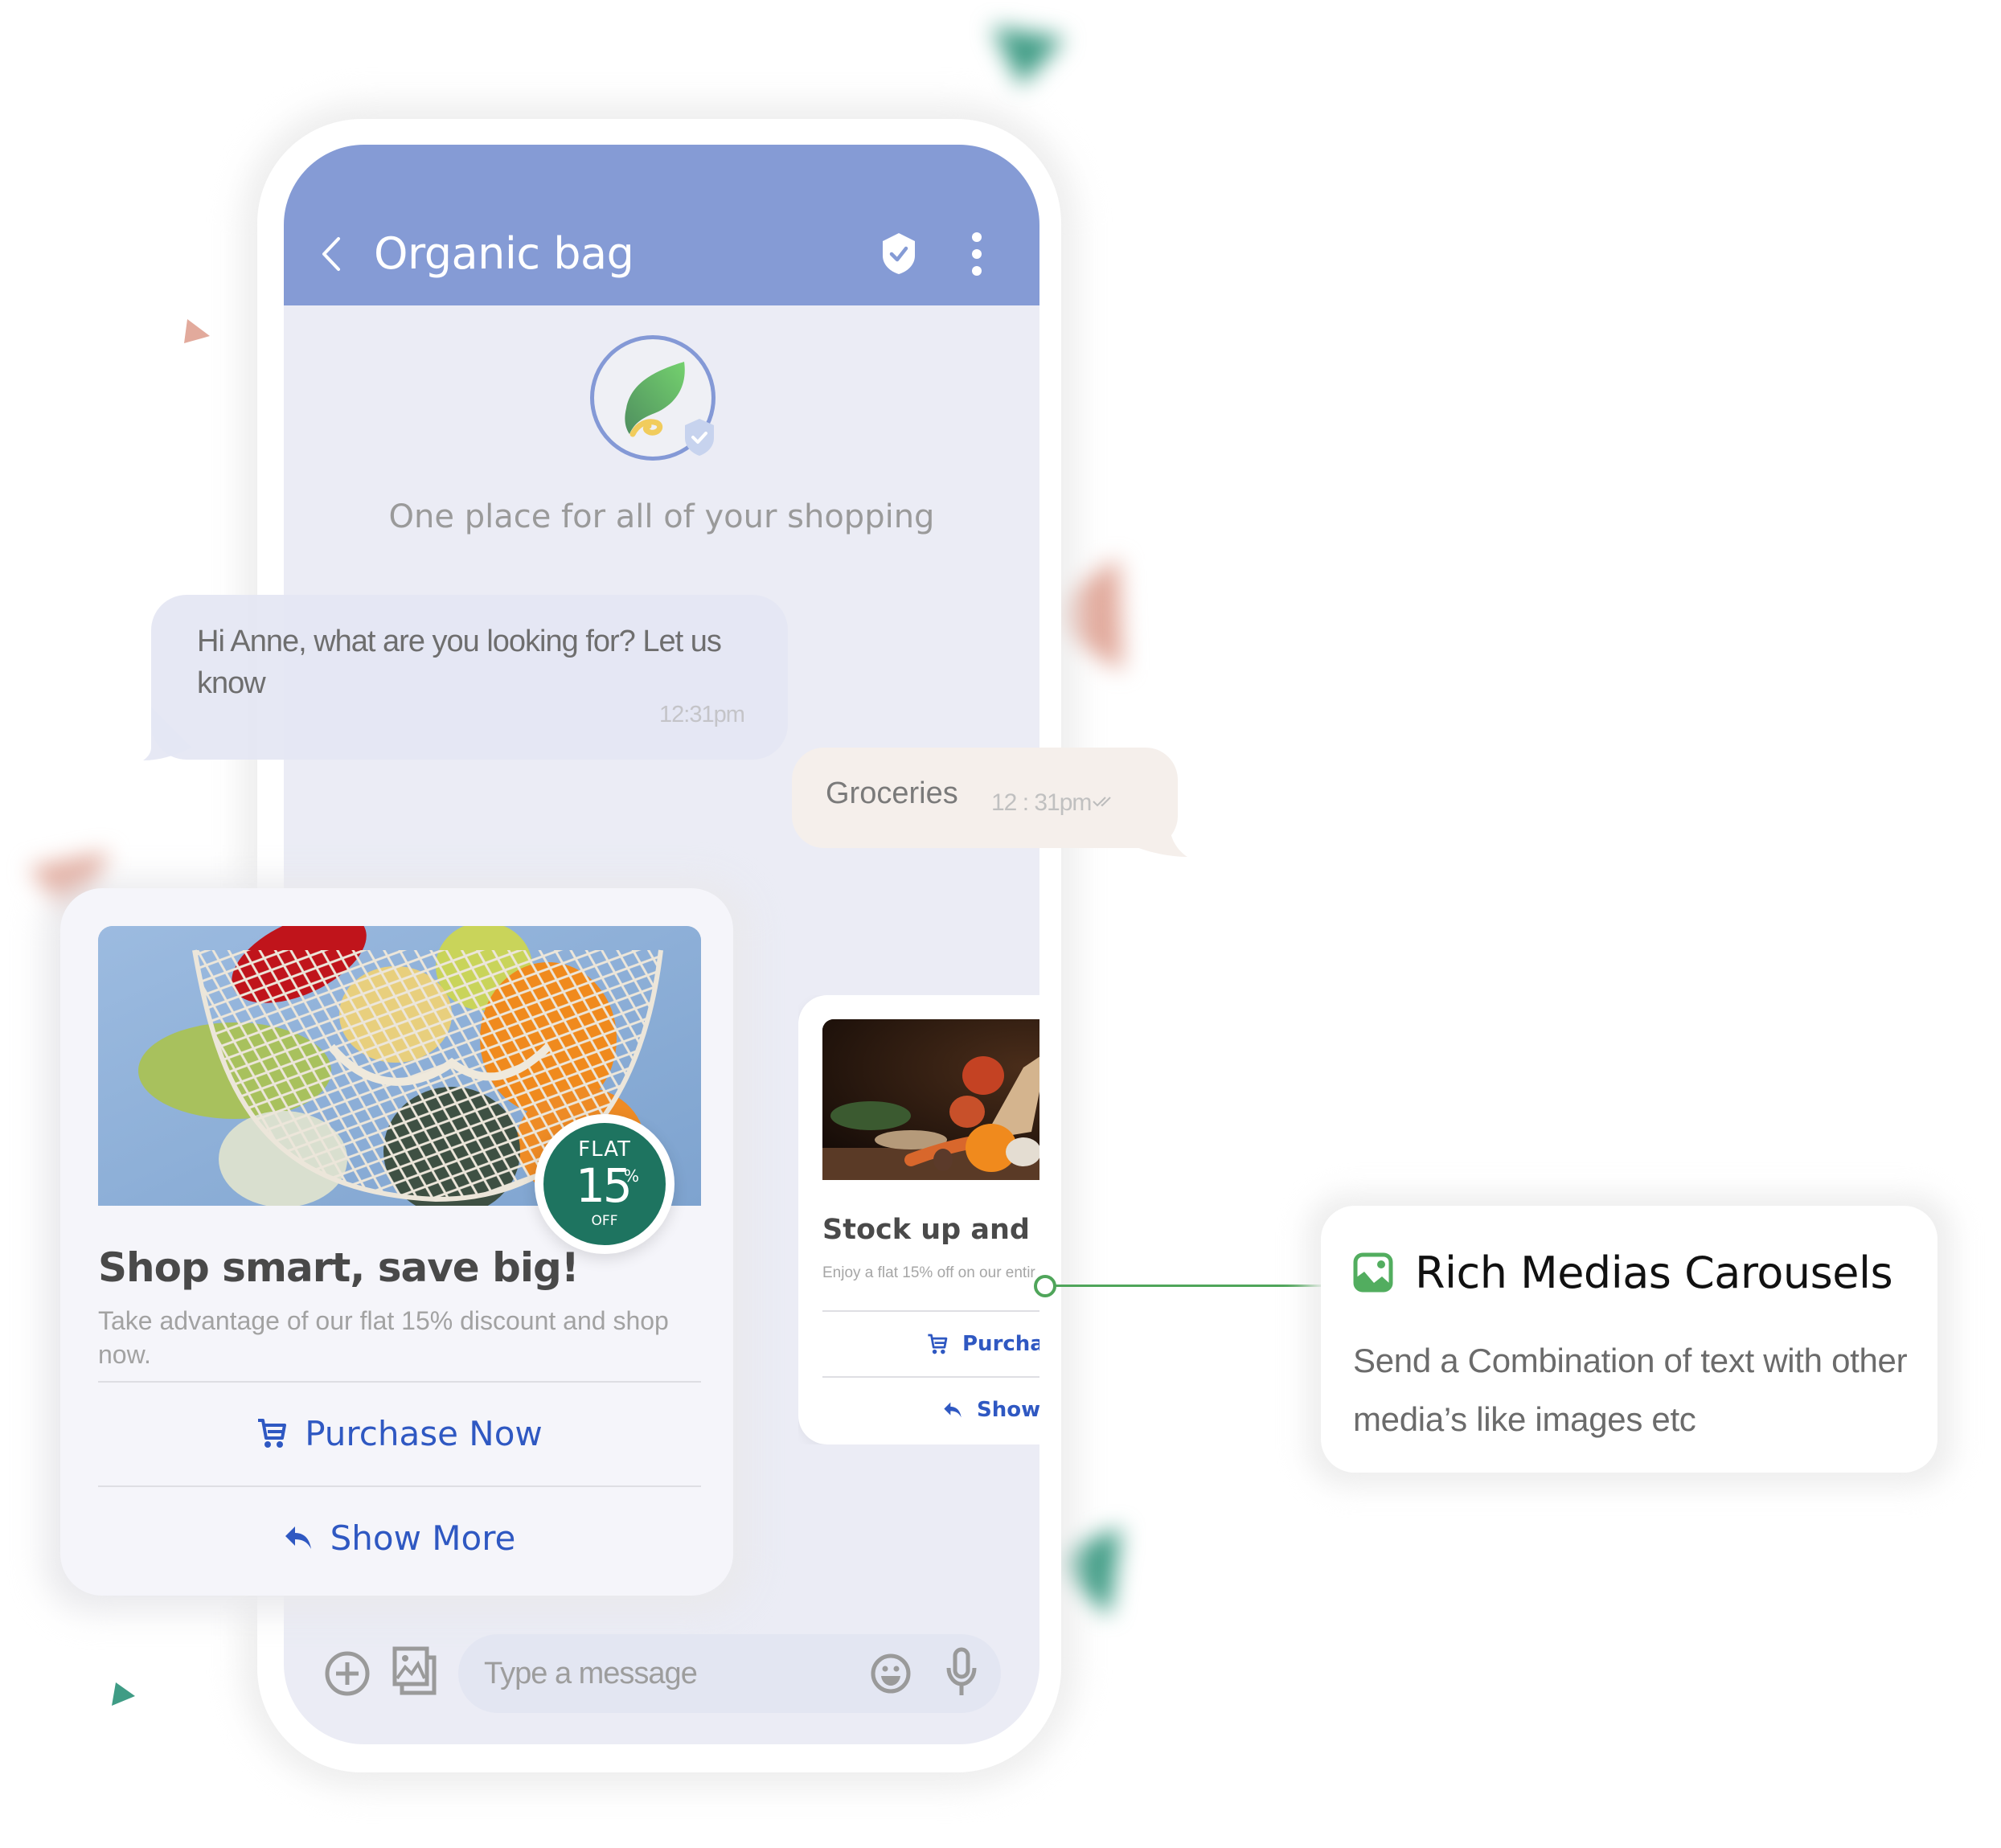  Describe the element at coordinates (124, 1694) in the screenshot. I see `decor-triangle-teal-small` at that location.